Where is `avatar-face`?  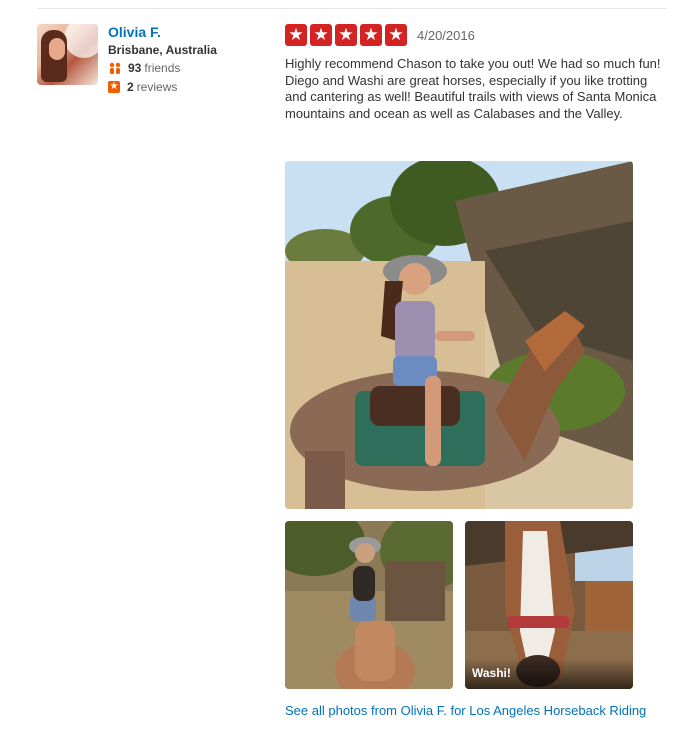
avatar-face is located at coordinates (57, 49).